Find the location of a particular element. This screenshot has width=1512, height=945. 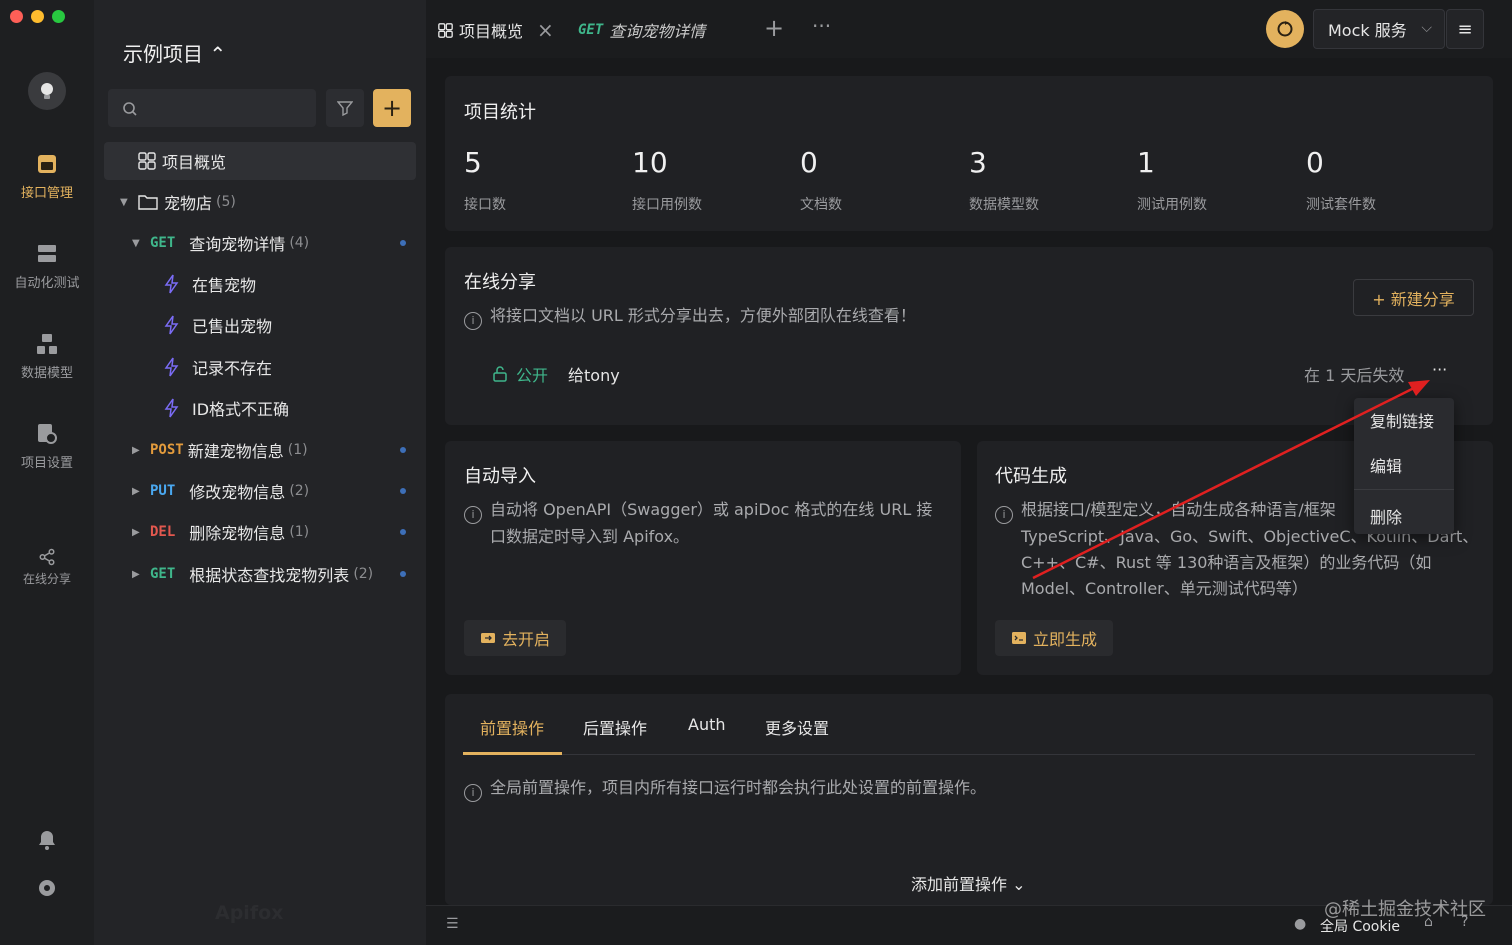

project-title: 示例项目 ⌃ is located at coordinates (174, 52).